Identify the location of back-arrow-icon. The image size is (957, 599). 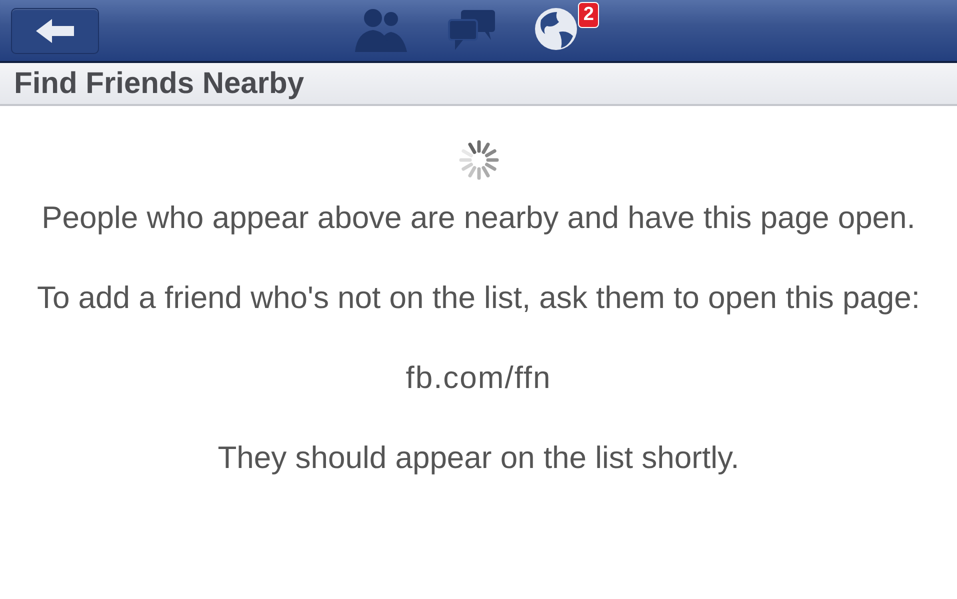
(55, 31).